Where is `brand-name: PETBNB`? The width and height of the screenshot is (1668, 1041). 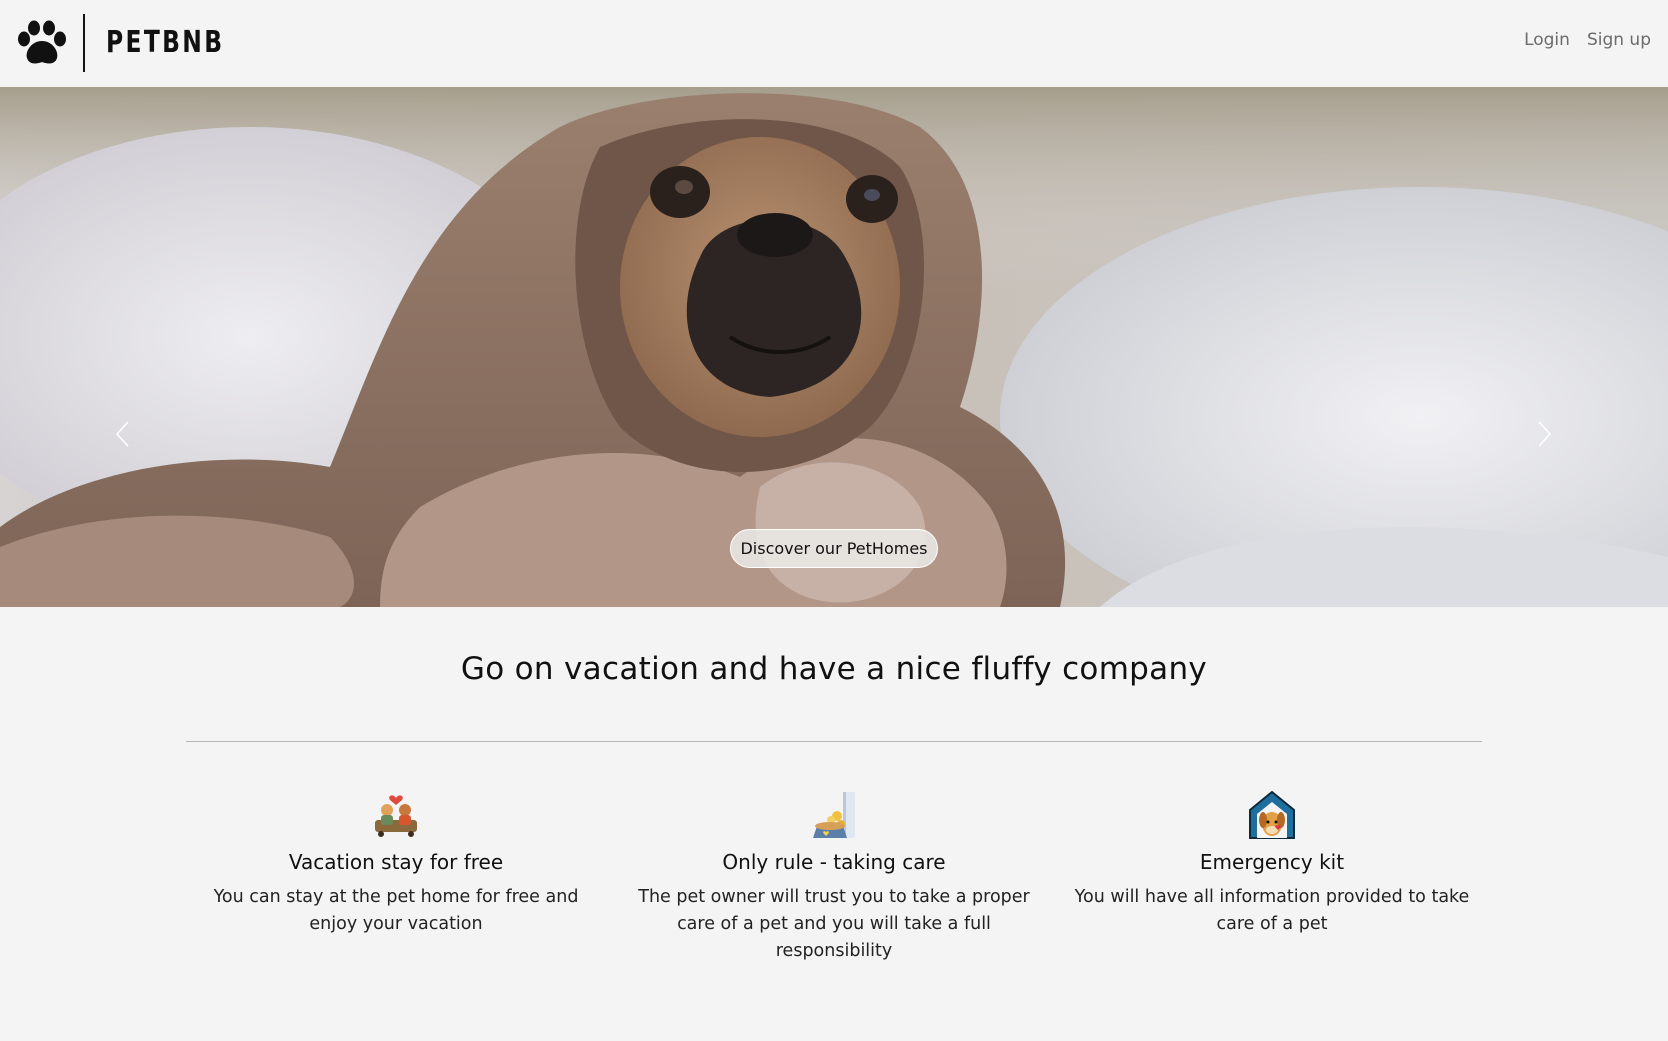 brand-name: PETBNB is located at coordinates (165, 42).